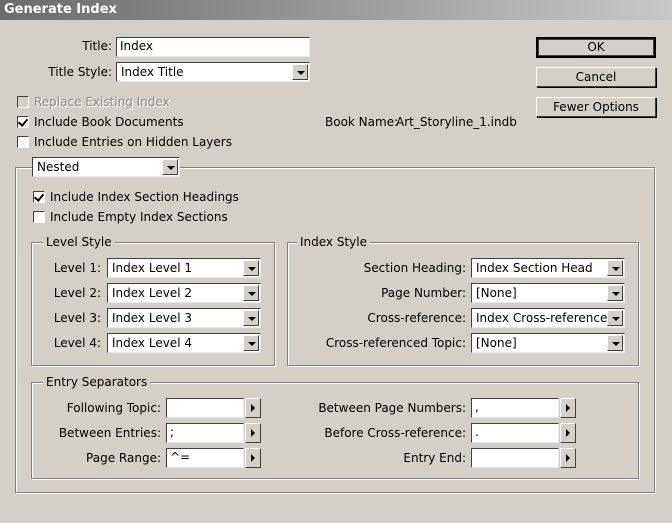  I want to click on cross-ref-topic-label: Cross-referenced Topic:, so click(395, 343).